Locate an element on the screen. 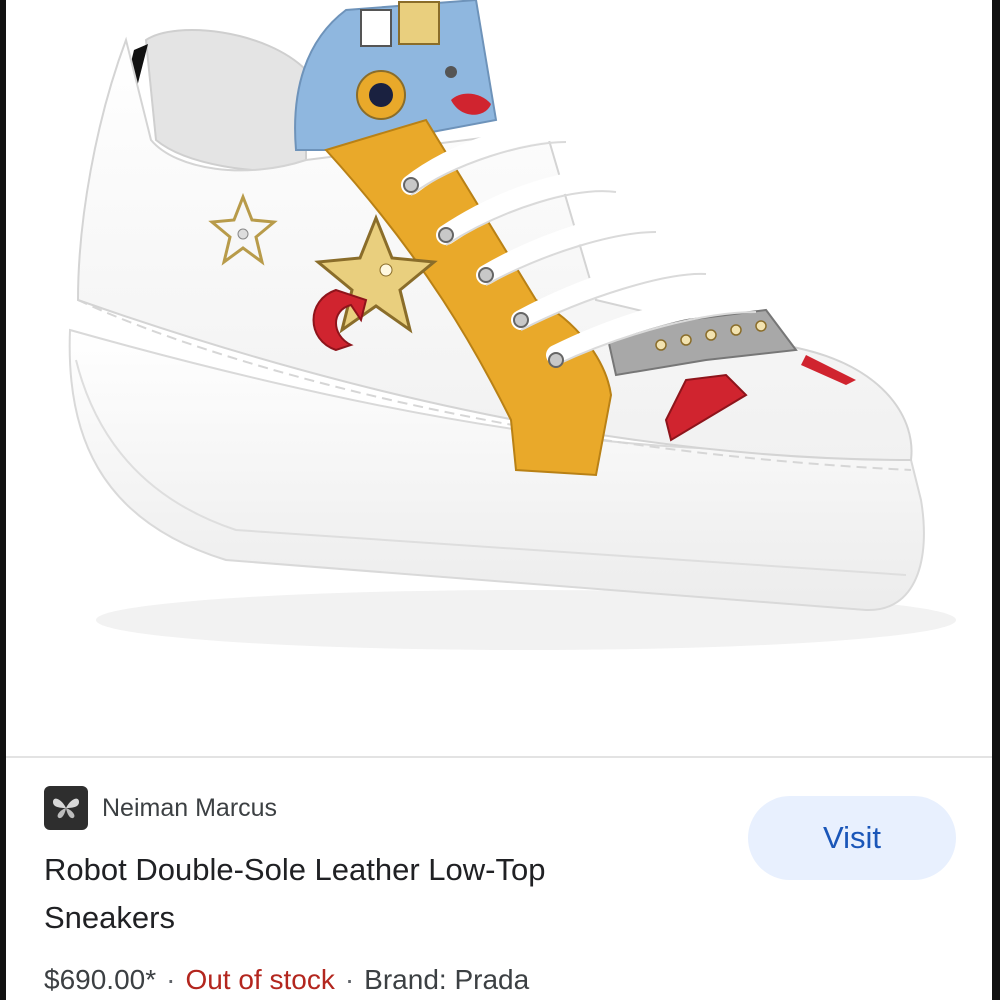 The height and width of the screenshot is (1000, 1000). robot-gold-patch is located at coordinates (419, 23).